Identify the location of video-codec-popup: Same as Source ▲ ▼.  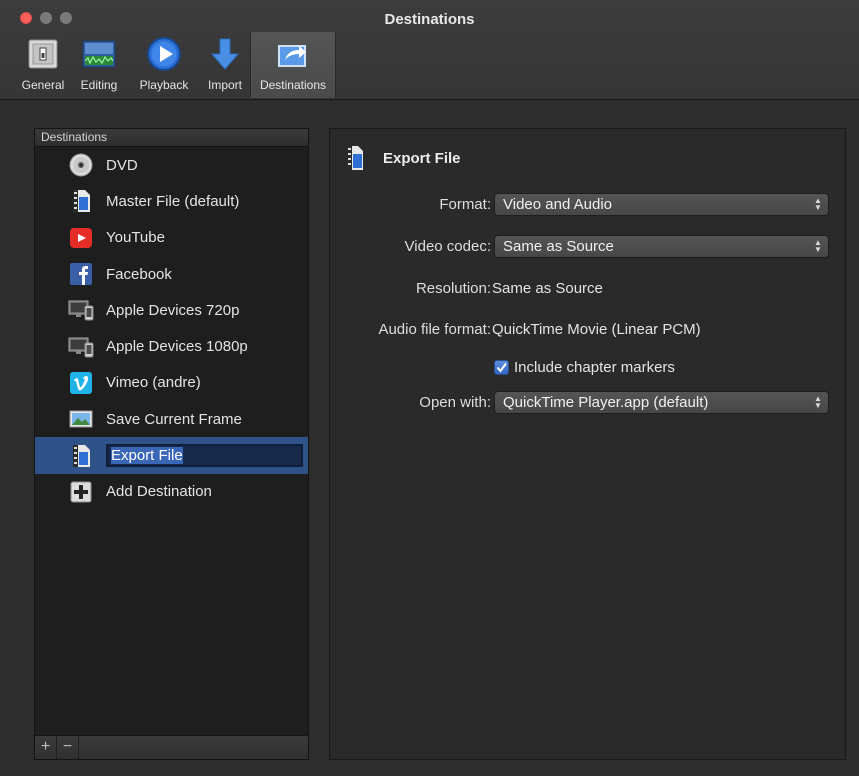
(661, 246).